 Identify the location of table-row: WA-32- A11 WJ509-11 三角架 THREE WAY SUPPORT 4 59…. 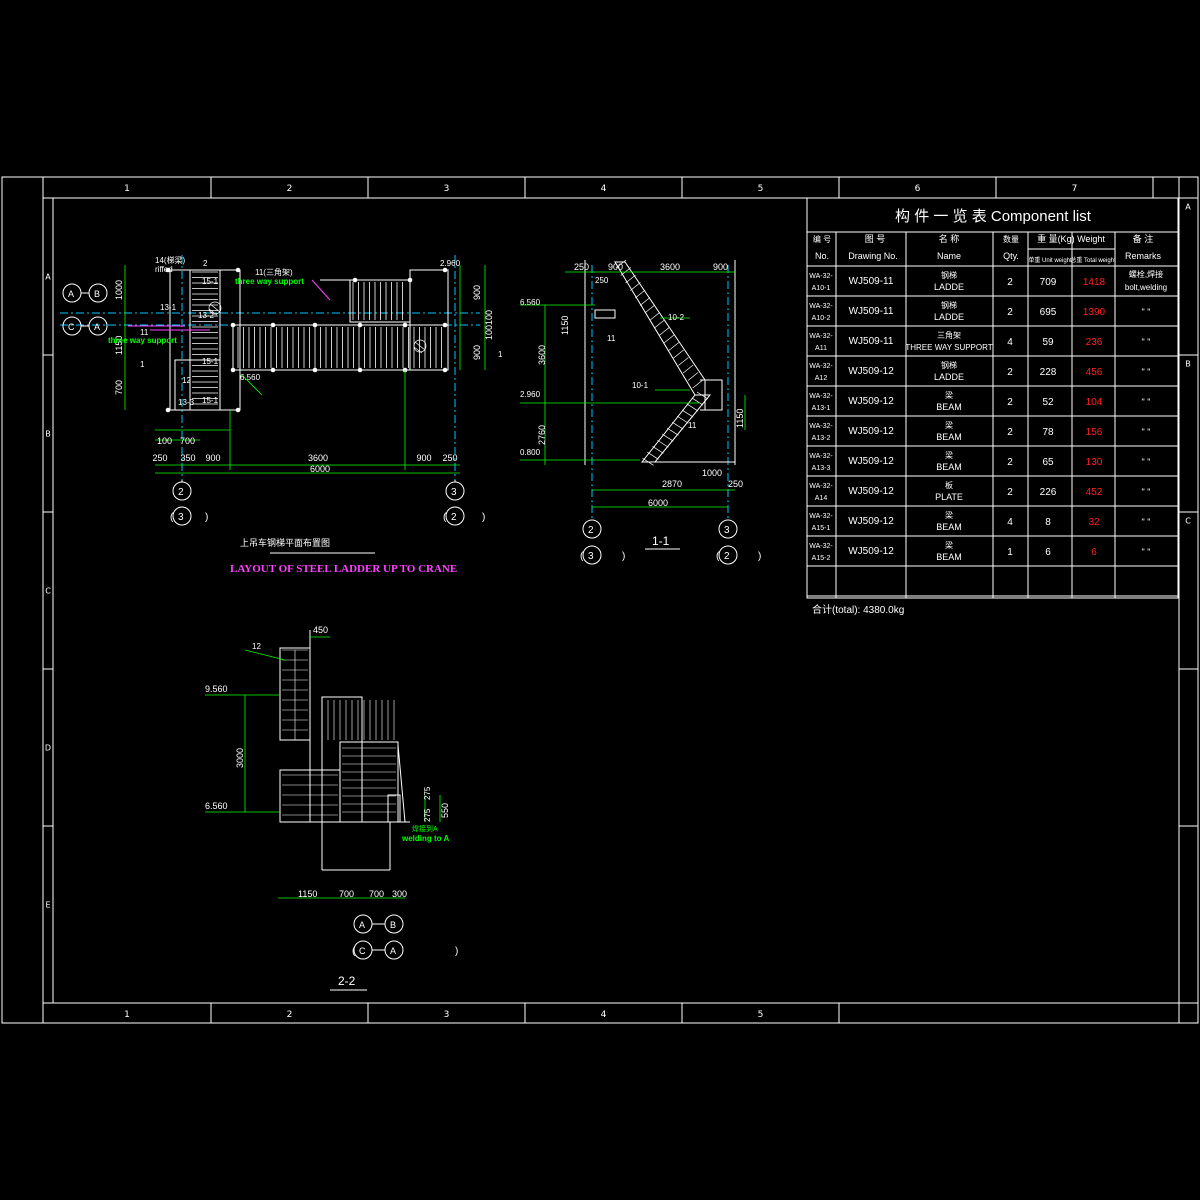
(979, 341).